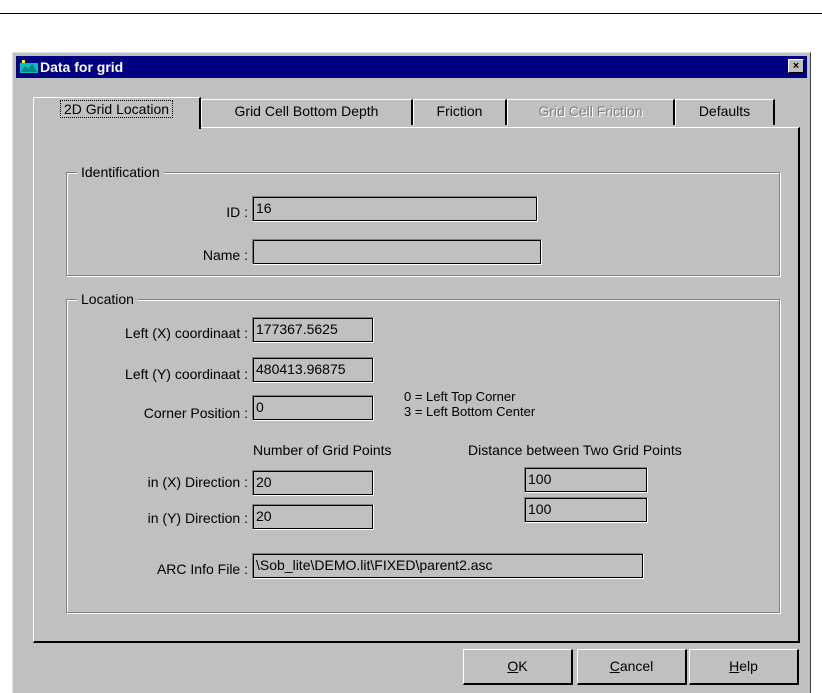 The height and width of the screenshot is (693, 822). What do you see at coordinates (313, 517) in the screenshot?
I see `y-points-field: 20` at bounding box center [313, 517].